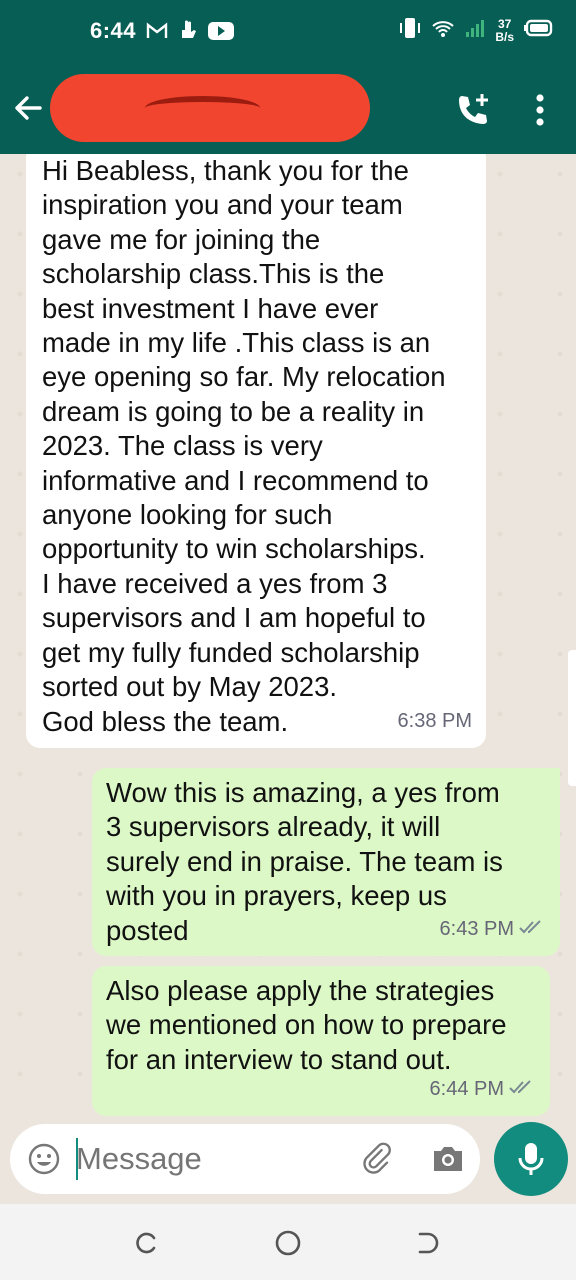 This screenshot has height=1280, width=576. I want to click on message-meta: 6:38 PM, so click(435, 721).